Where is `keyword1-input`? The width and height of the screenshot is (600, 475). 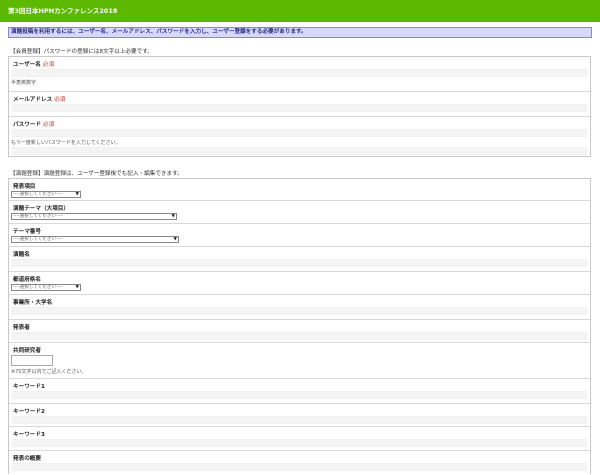 keyword1-input is located at coordinates (299, 395).